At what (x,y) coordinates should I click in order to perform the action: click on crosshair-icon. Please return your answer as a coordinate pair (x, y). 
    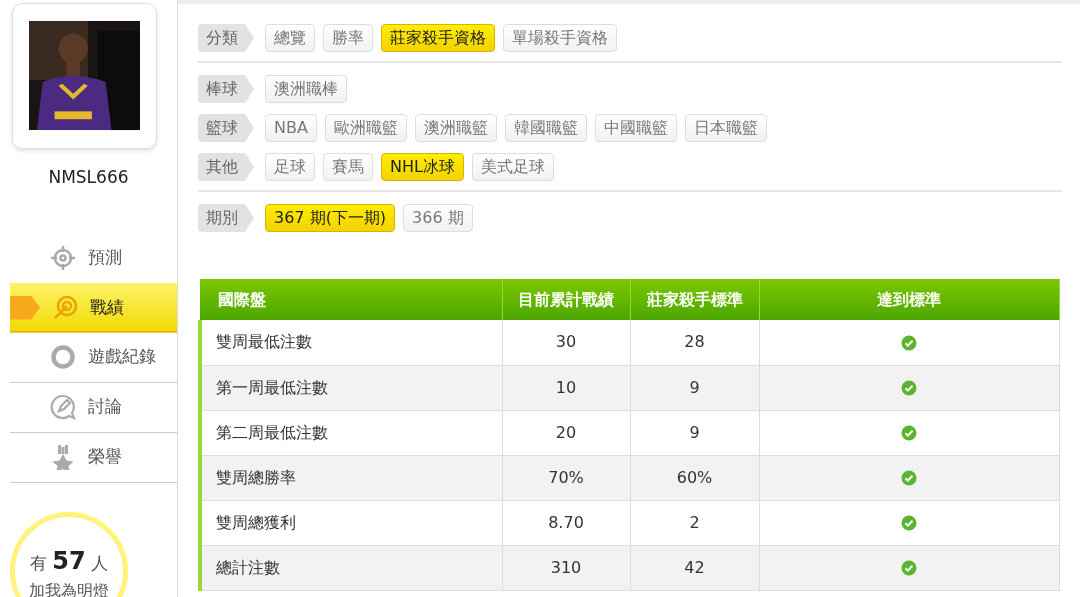
    Looking at the image, I should click on (63, 257).